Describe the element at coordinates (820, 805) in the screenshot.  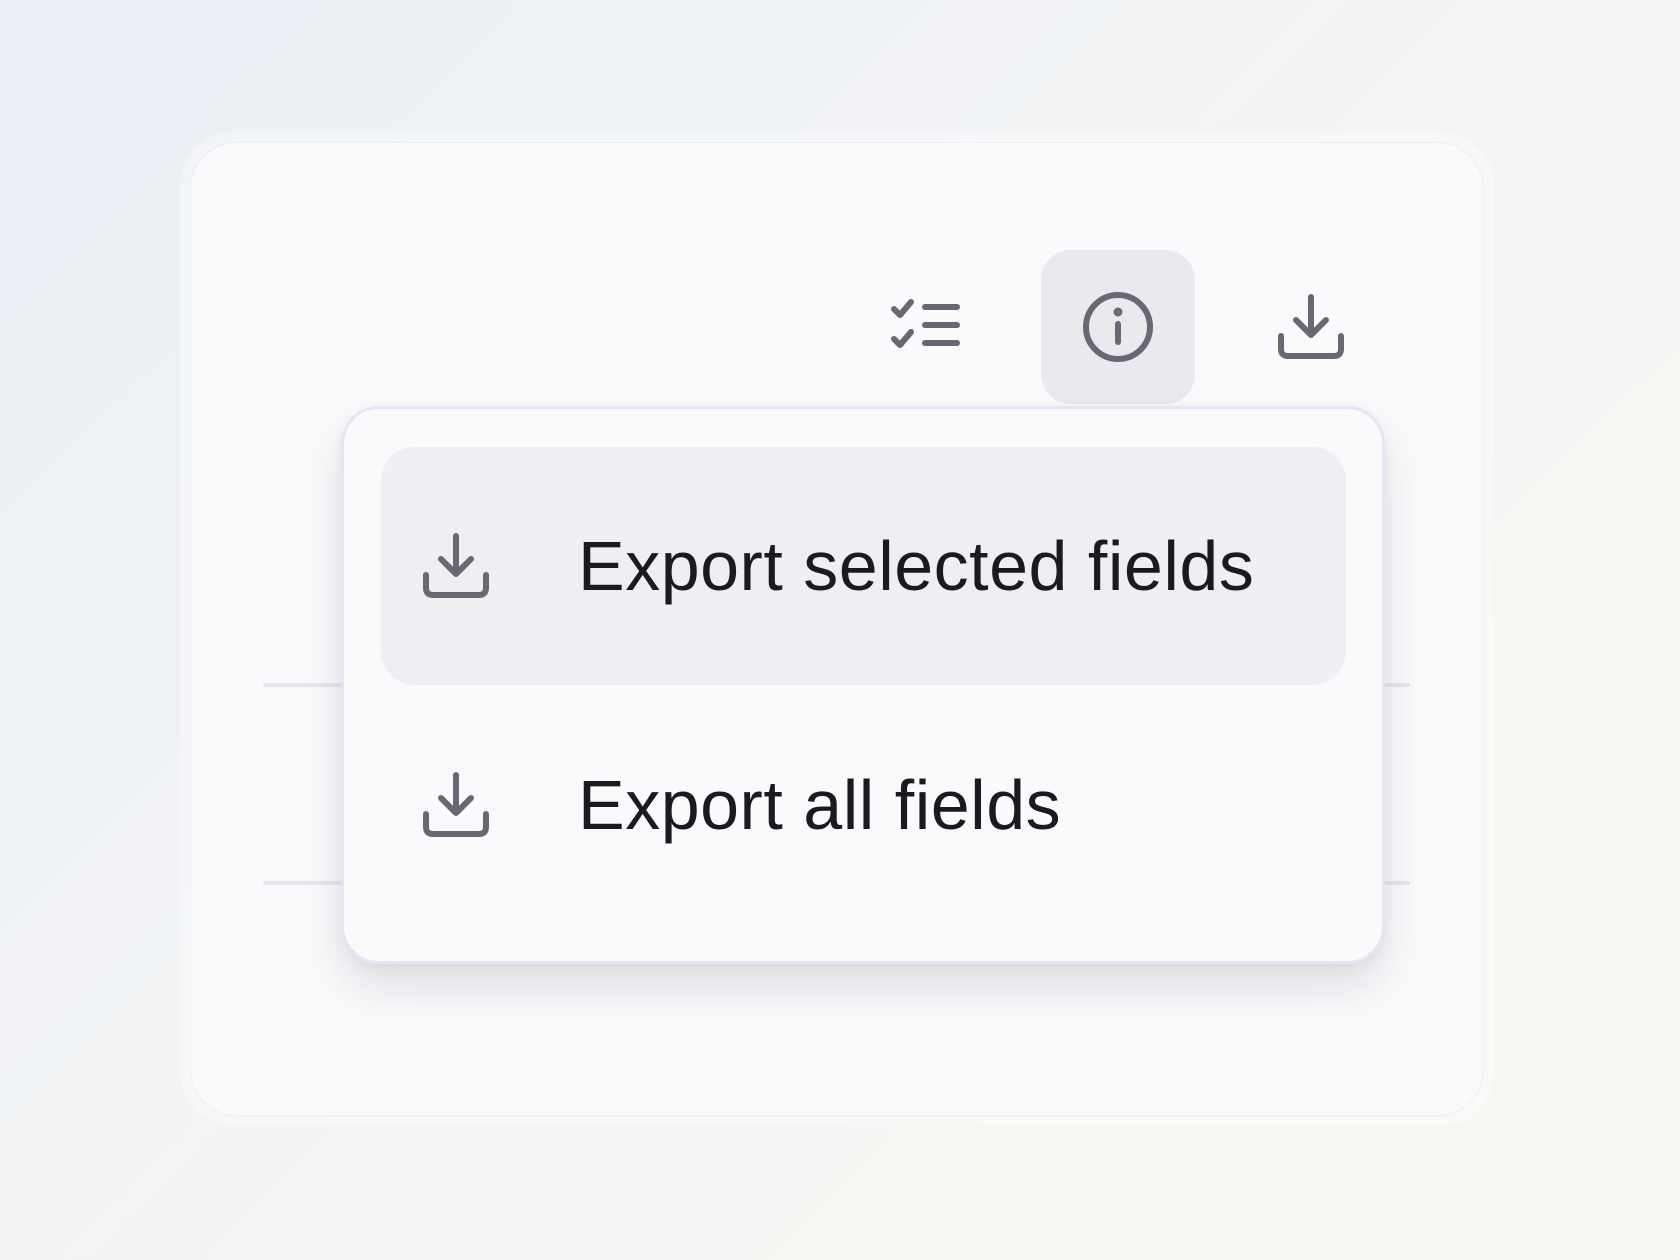
I see `menu-item-label: Export all fields` at that location.